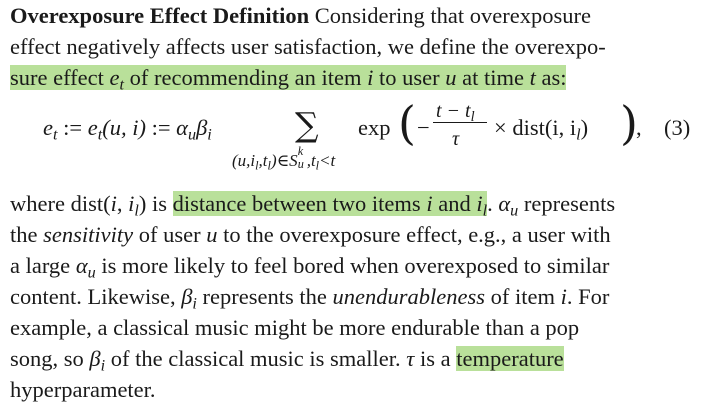 This screenshot has width=708, height=412. What do you see at coordinates (127, 129) in the screenshot?
I see `equation-lhs: et := et(u, i) := αuβi` at bounding box center [127, 129].